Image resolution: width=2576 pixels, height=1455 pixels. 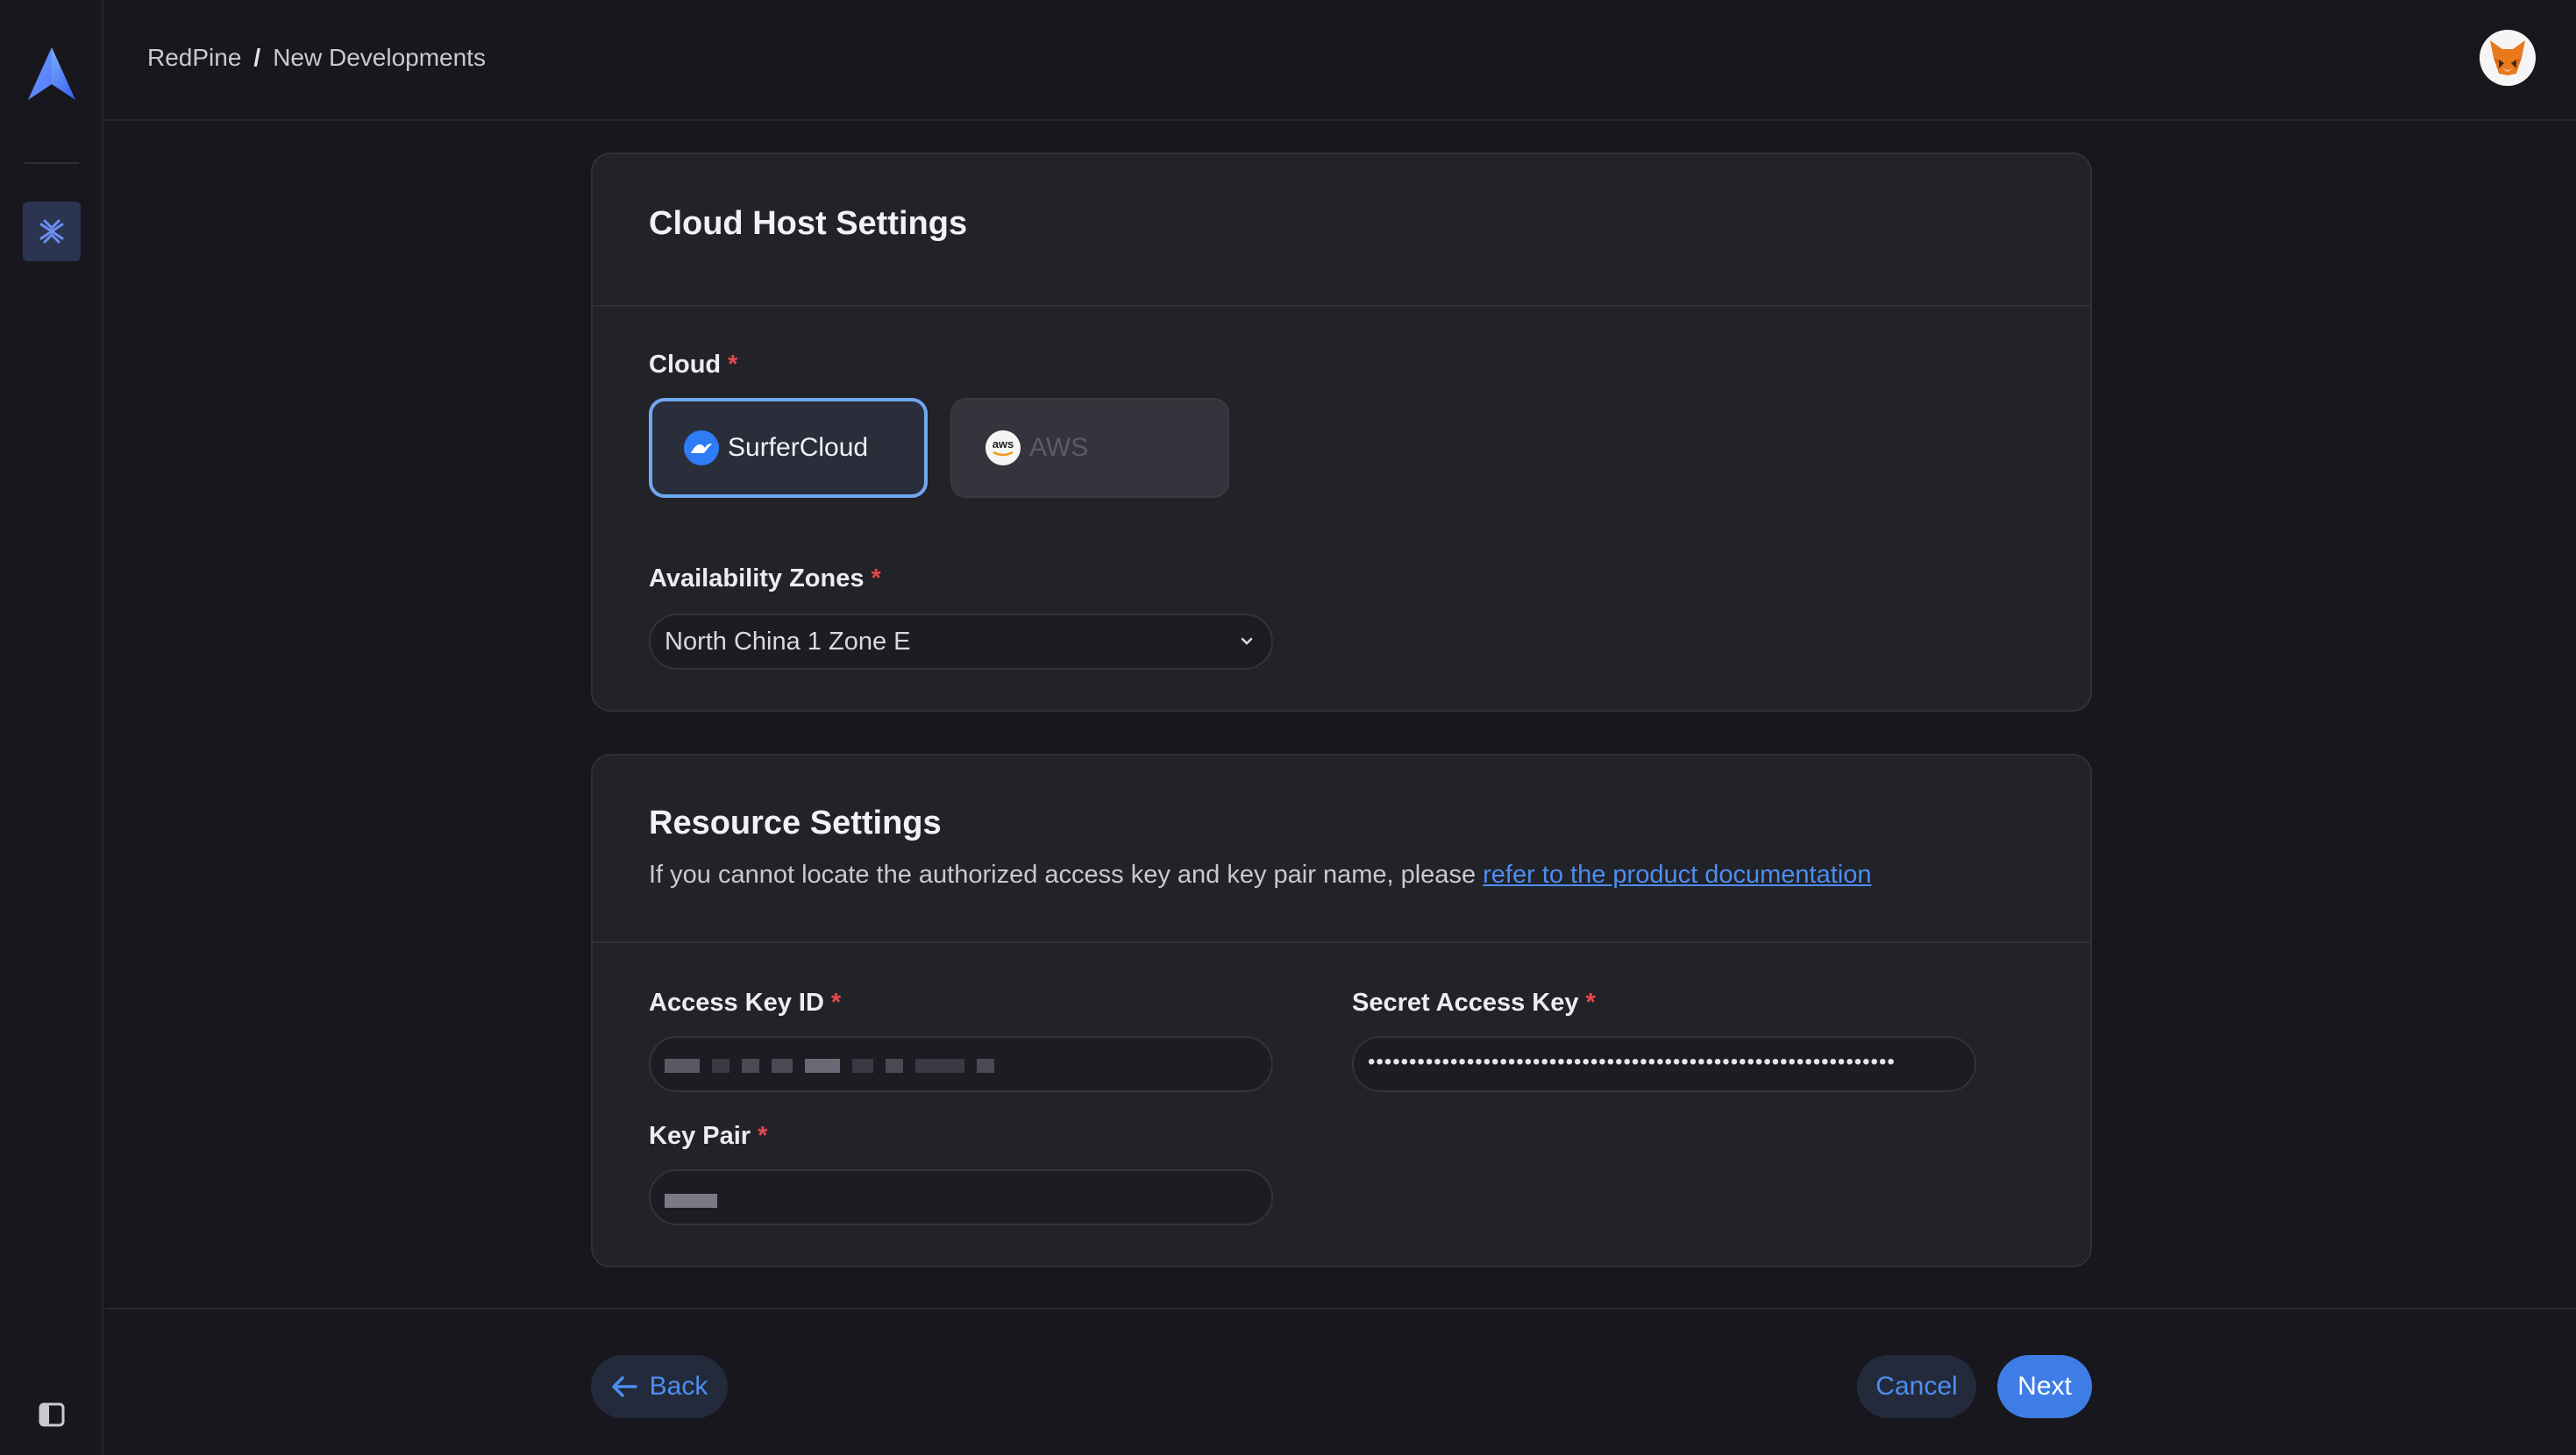 I want to click on key-pair-label: Key Pair *, so click(x=708, y=1136).